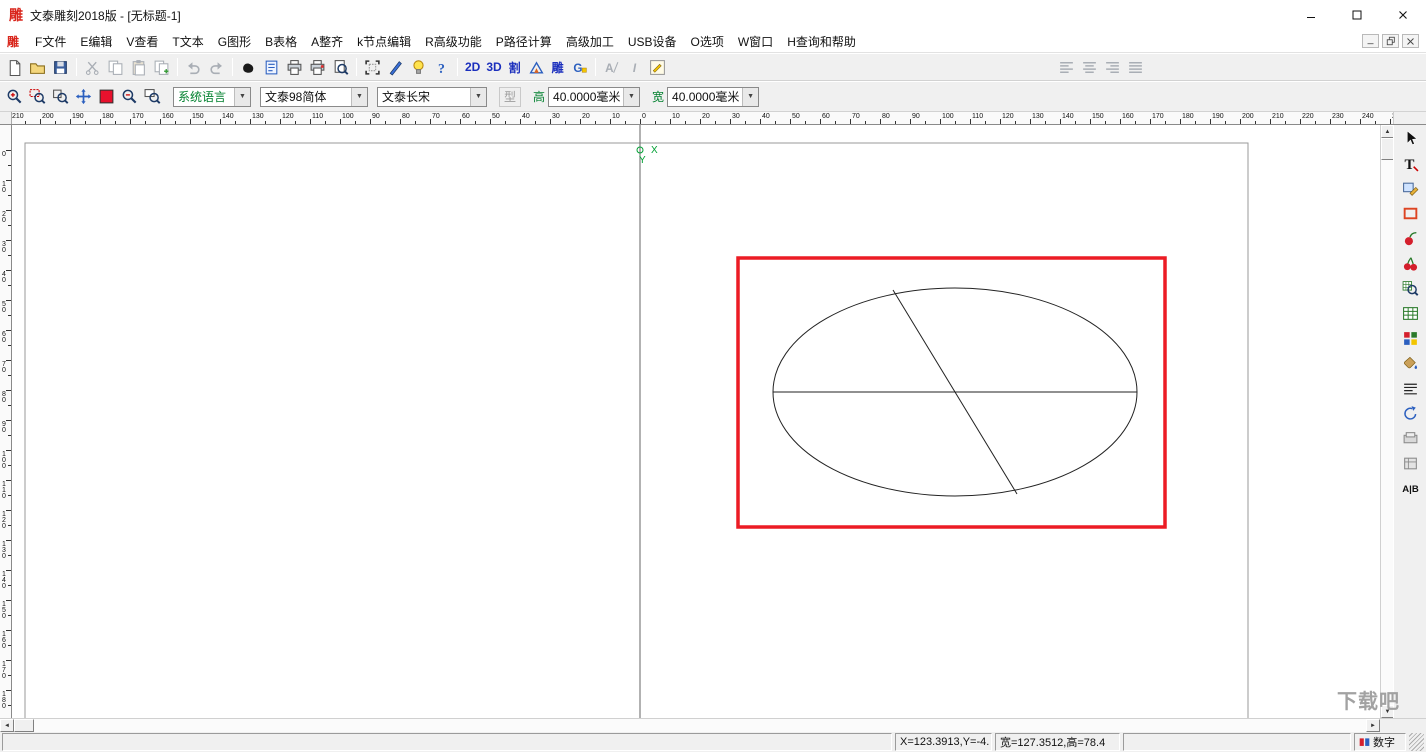 The image size is (1426, 752). I want to click on mode-2d-button: 2D, so click(472, 67).